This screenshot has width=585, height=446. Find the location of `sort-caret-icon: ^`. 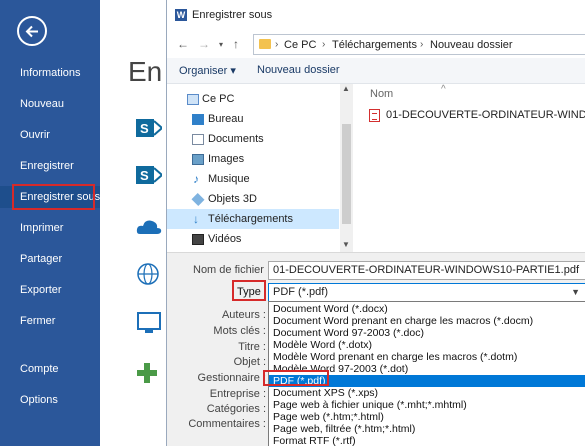

sort-caret-icon: ^ is located at coordinates (443, 89).